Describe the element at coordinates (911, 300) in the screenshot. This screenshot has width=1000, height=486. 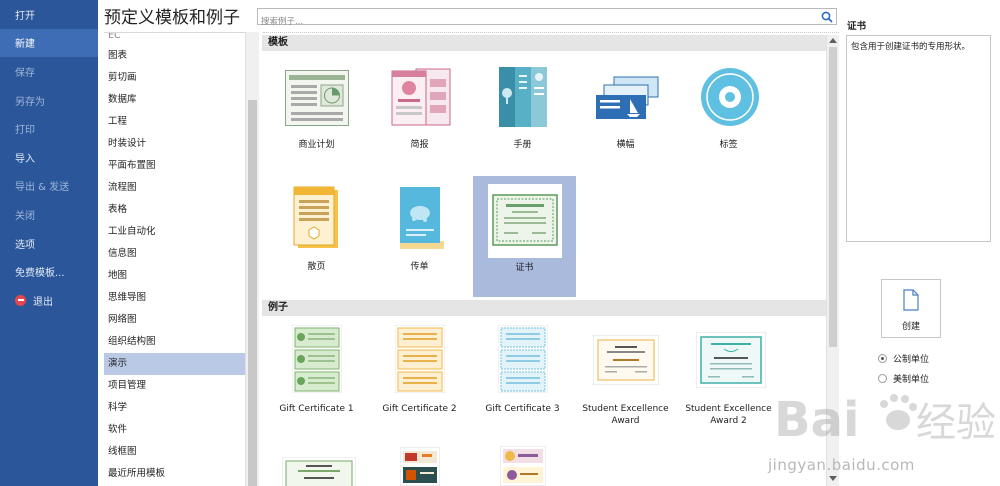
I see `new-document-icon` at that location.